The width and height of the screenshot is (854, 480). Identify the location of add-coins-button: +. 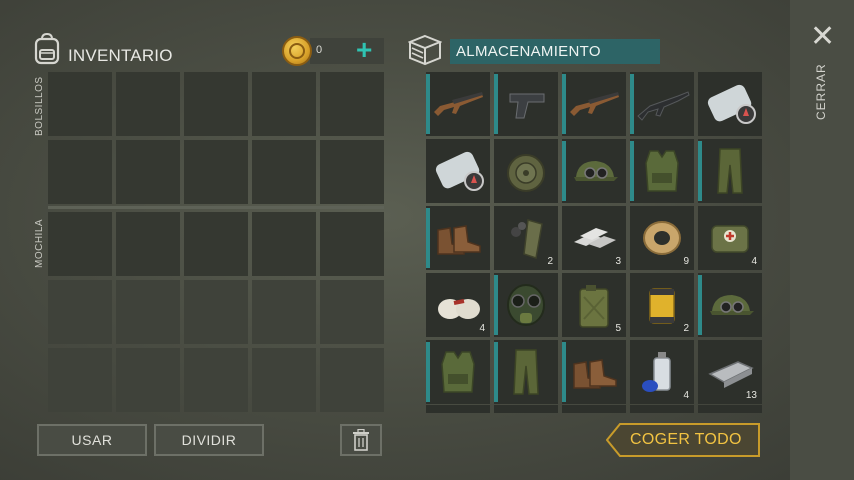
(364, 50).